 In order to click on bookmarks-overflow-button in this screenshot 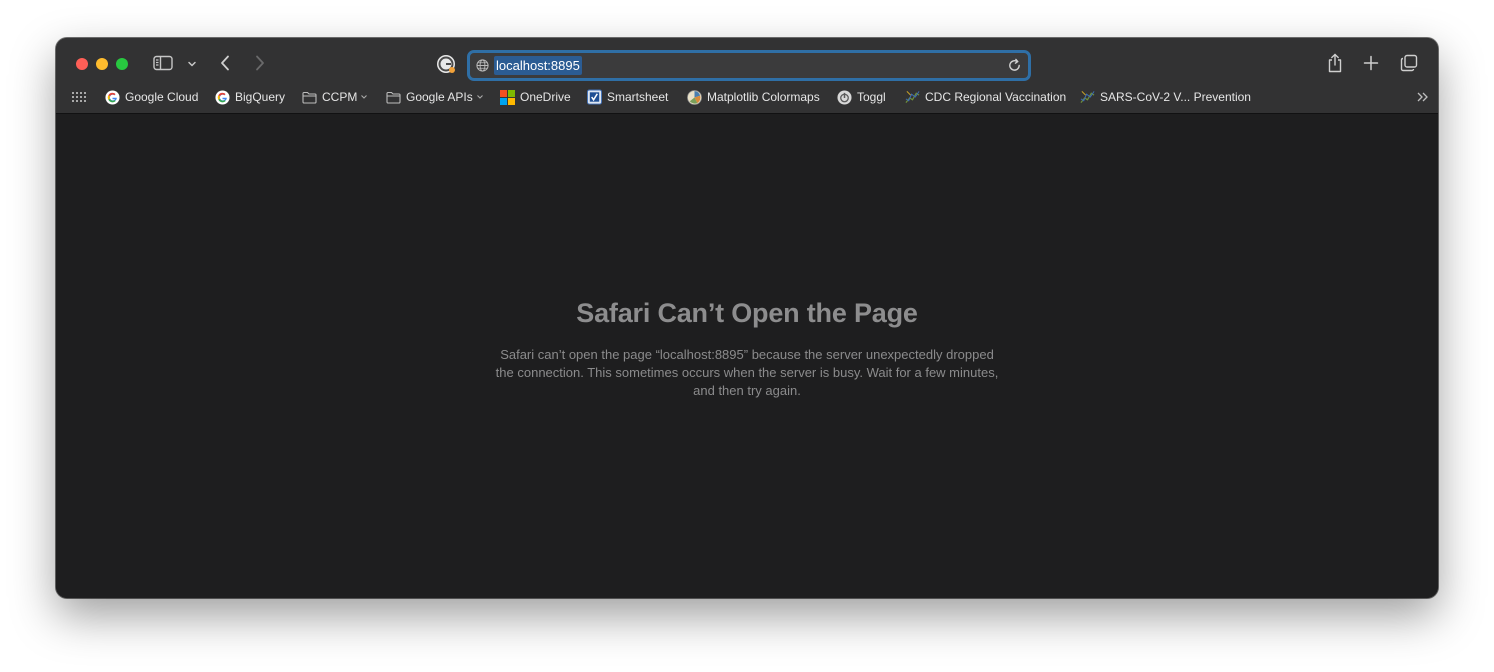, I will do `click(1423, 97)`.